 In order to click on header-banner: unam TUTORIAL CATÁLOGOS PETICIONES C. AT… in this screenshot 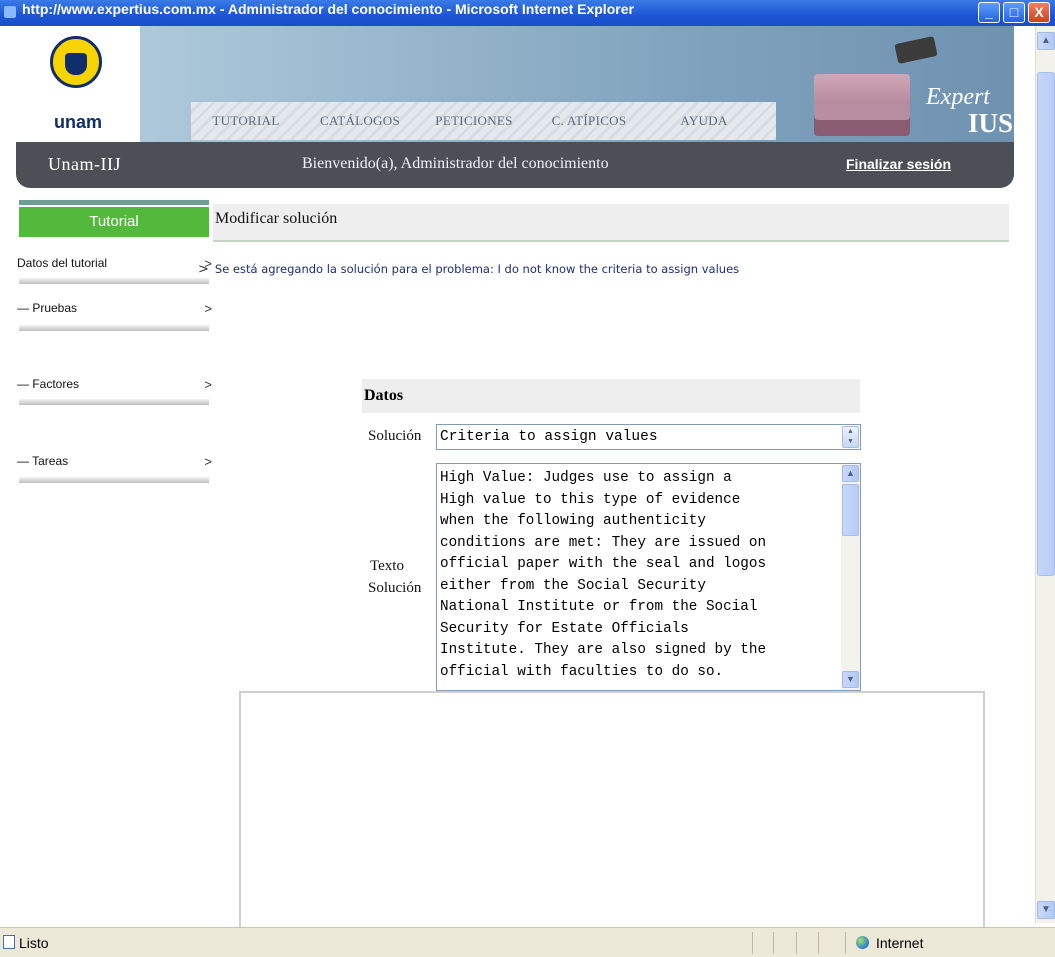, I will do `click(515, 84)`.